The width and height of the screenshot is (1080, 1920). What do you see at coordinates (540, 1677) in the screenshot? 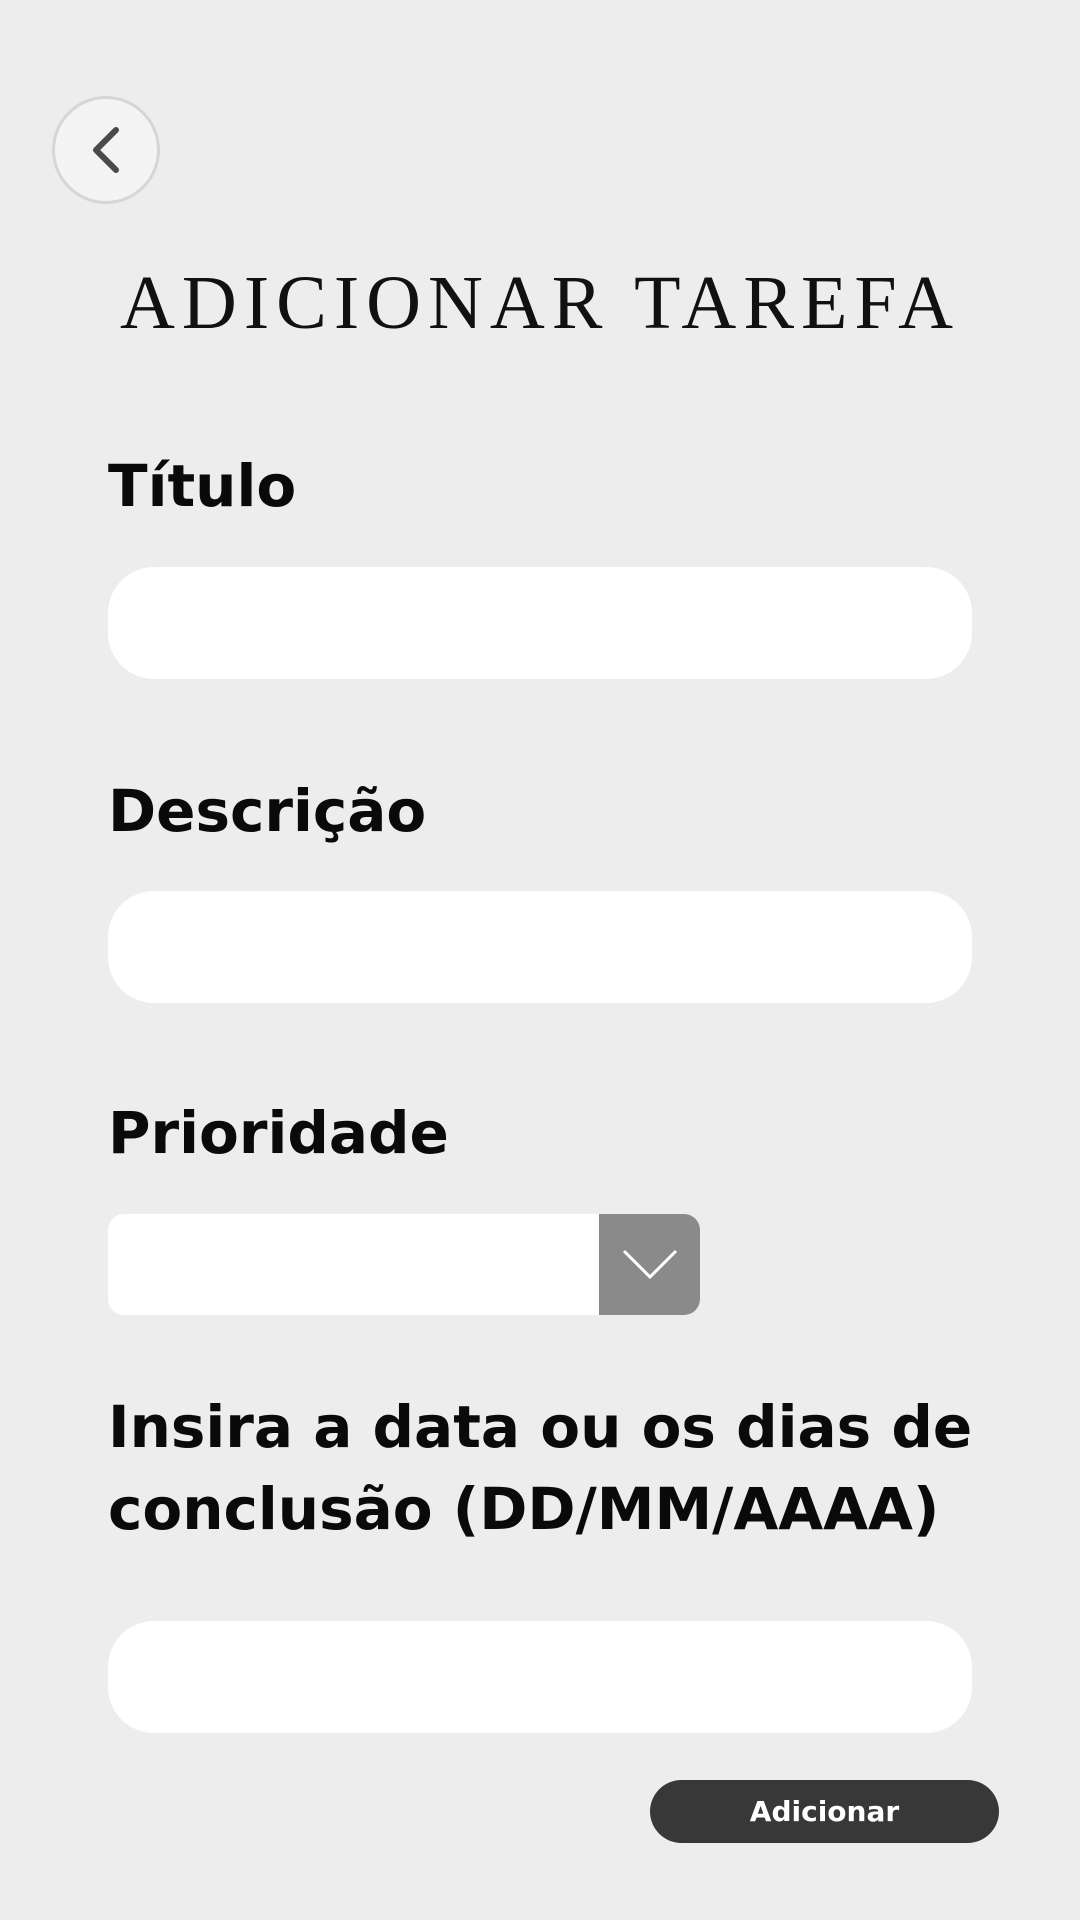
I see `due-date-input` at bounding box center [540, 1677].